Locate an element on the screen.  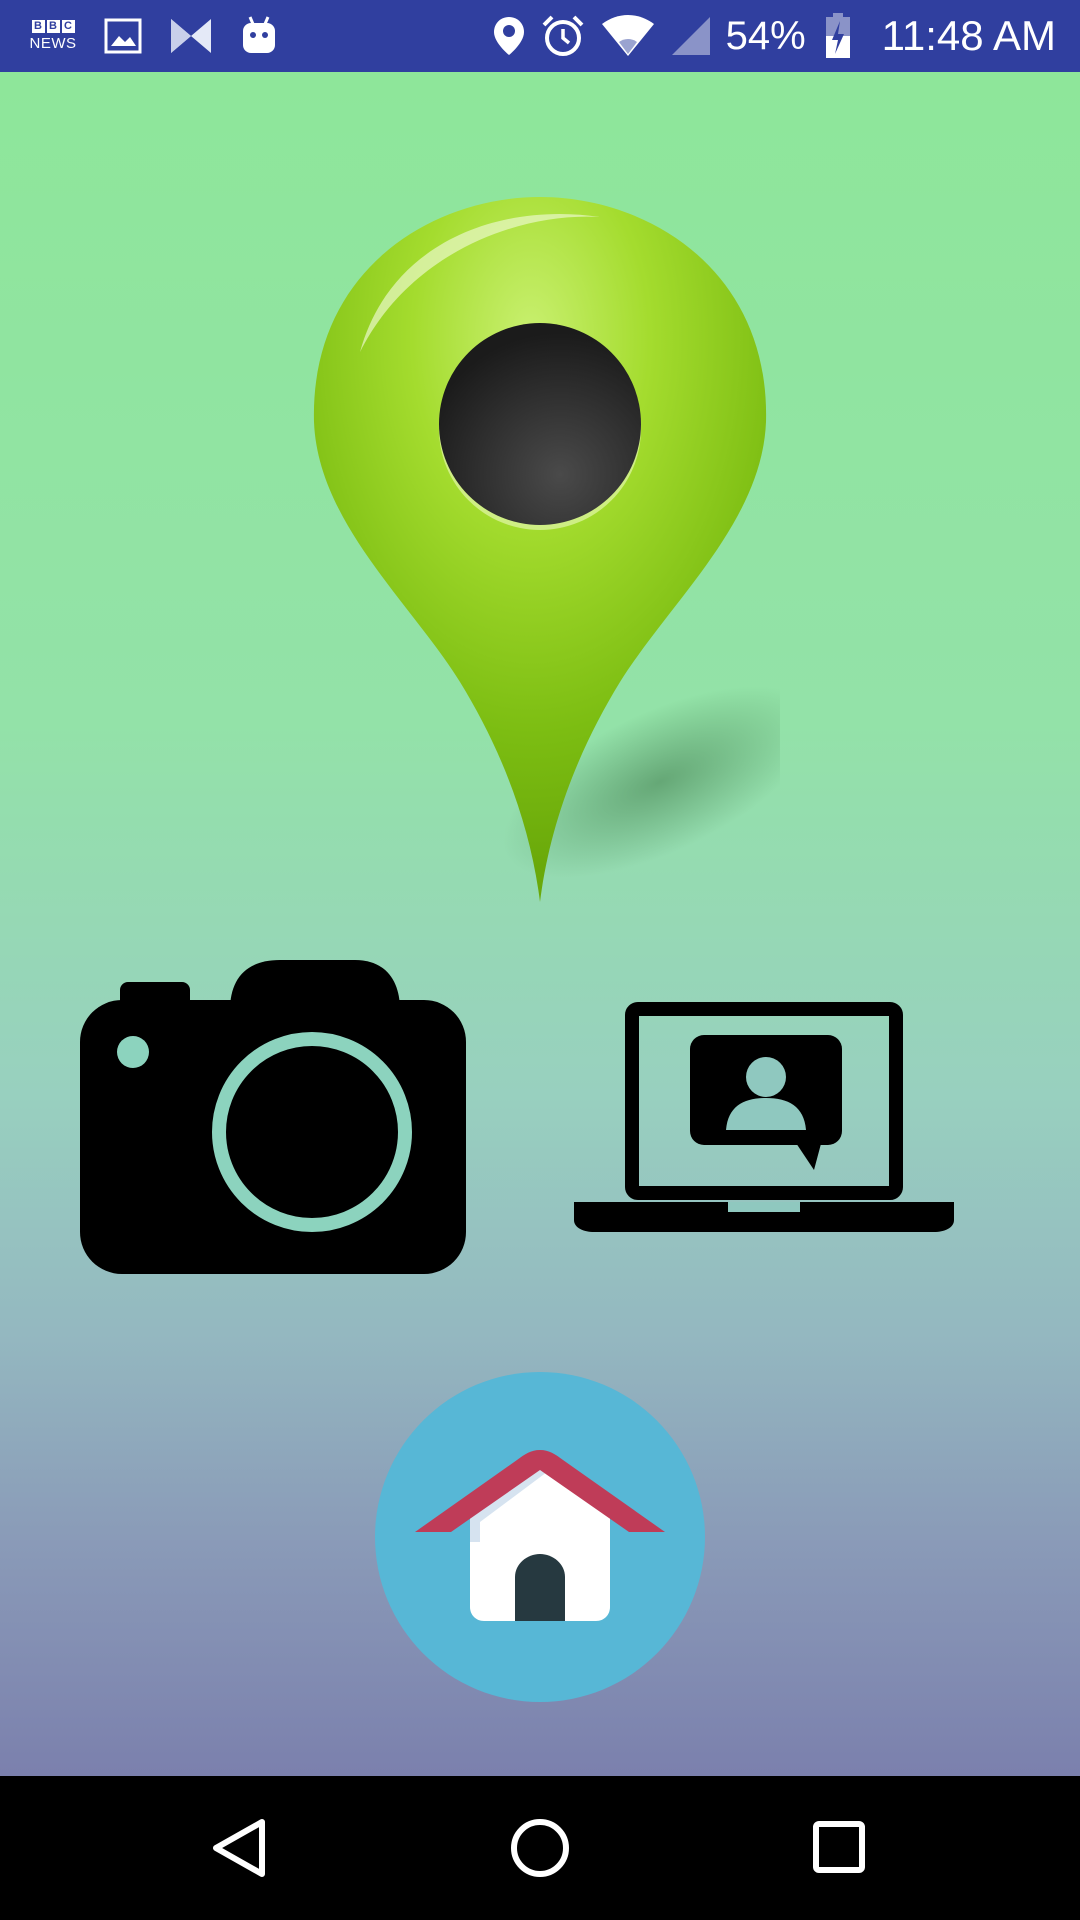
battery-charging-icon is located at coordinates (838, 36).